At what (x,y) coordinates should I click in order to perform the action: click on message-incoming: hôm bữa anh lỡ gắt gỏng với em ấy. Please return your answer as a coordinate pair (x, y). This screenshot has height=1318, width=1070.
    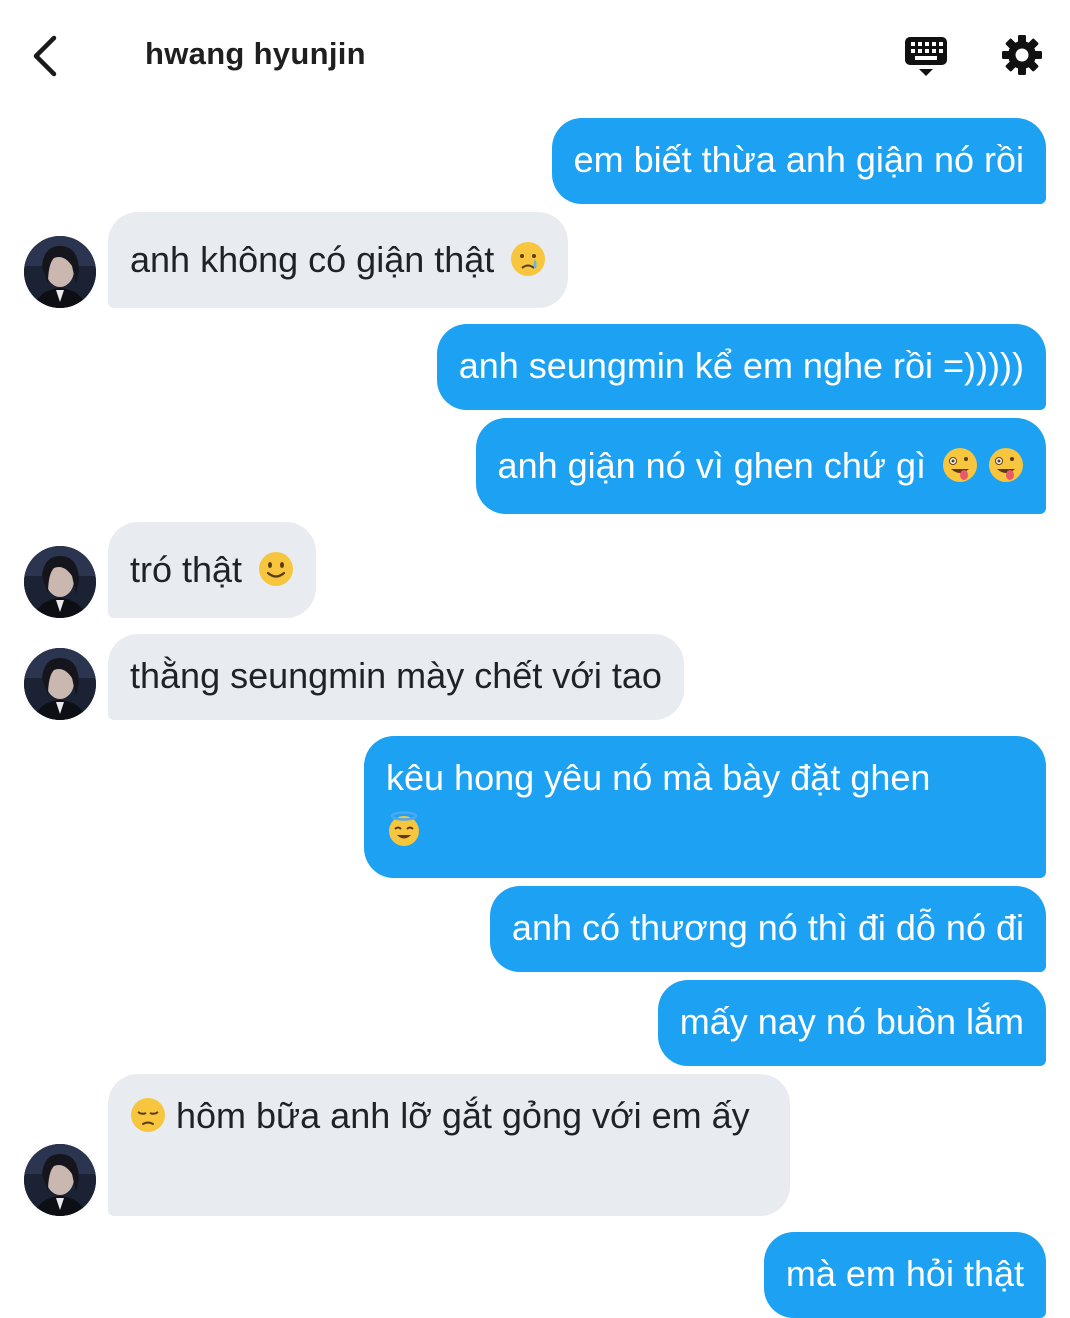
    Looking at the image, I should click on (449, 1145).